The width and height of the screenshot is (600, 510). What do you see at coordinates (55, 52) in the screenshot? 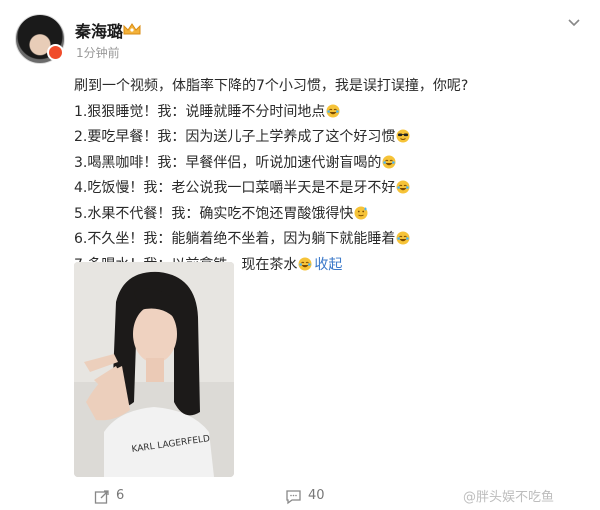
I see `avatar-verified-dot` at bounding box center [55, 52].